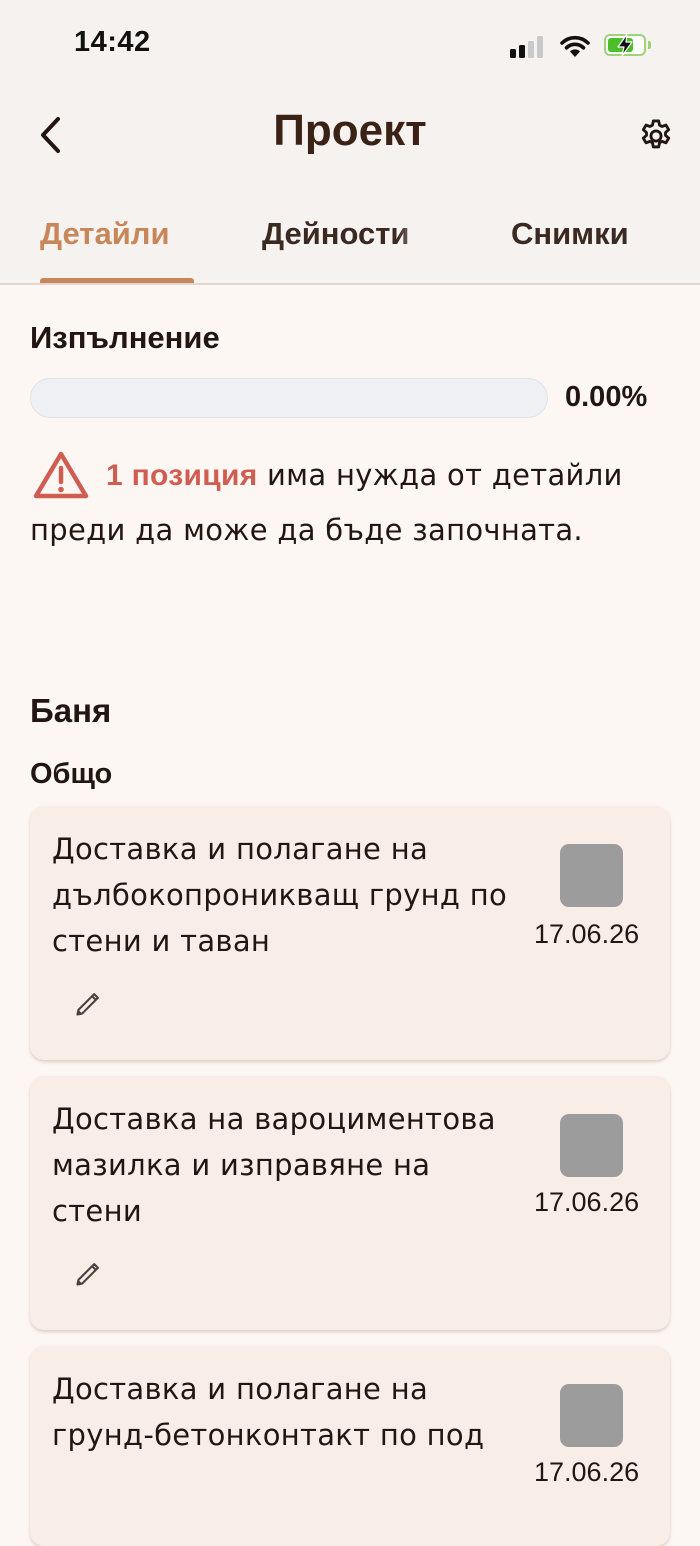  Describe the element at coordinates (117, 280) in the screenshot. I see `active-tab-indicator` at that location.